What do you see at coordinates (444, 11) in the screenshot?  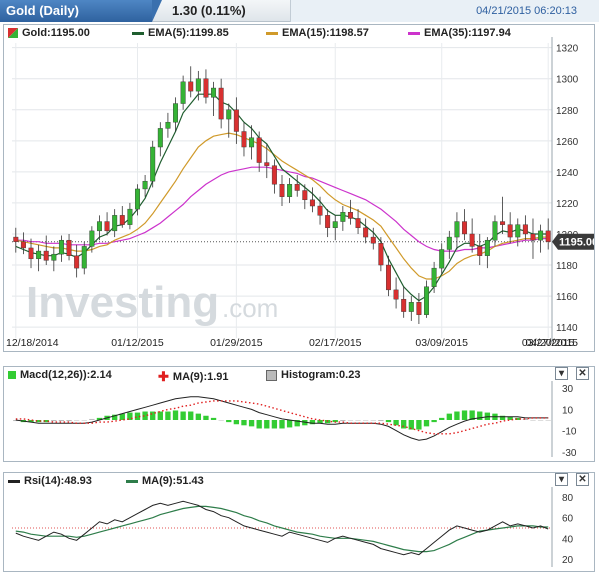 I see `header-info-strip: 04/21/2015 06:20:13` at bounding box center [444, 11].